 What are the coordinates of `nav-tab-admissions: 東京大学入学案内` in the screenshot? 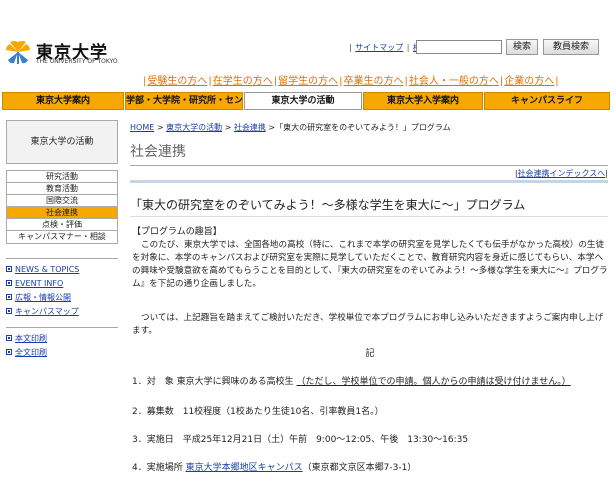 It's located at (423, 101).